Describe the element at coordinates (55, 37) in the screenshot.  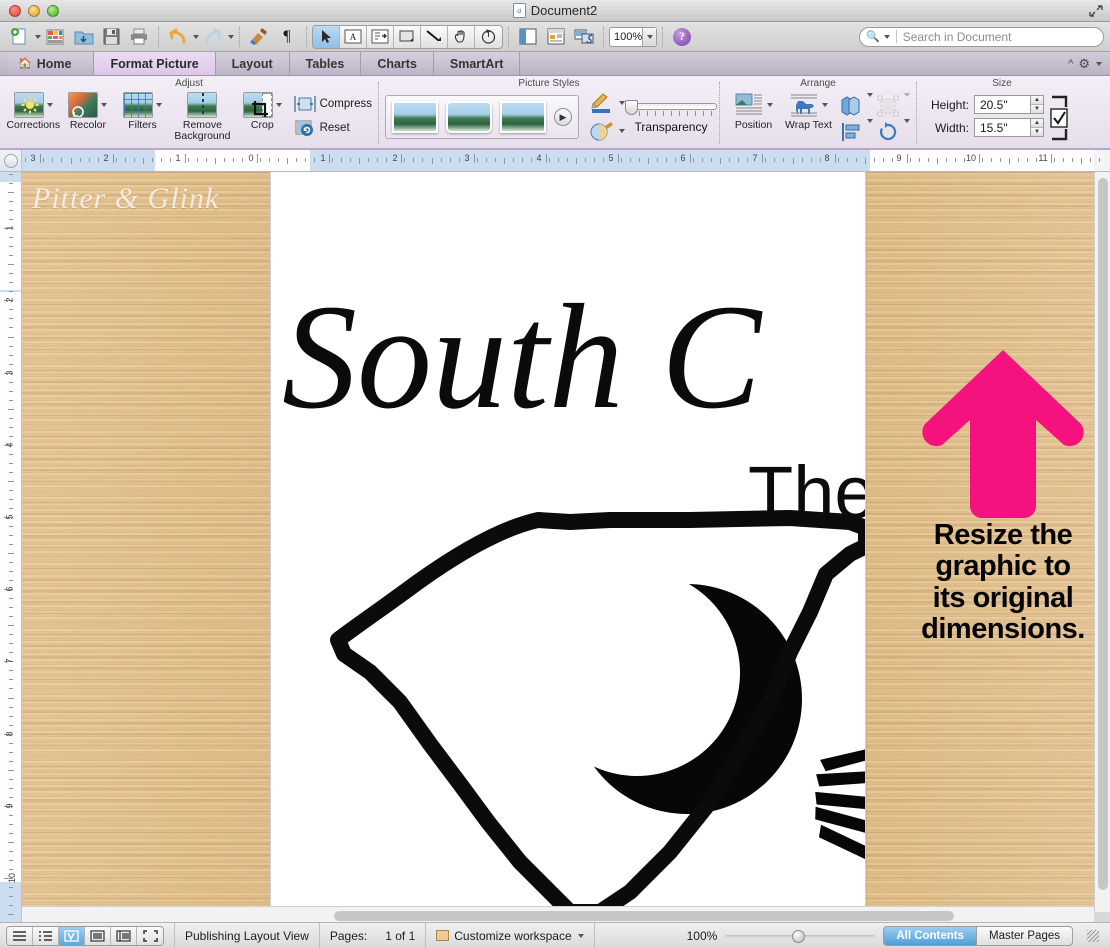
I see `template-gallery-button` at that location.